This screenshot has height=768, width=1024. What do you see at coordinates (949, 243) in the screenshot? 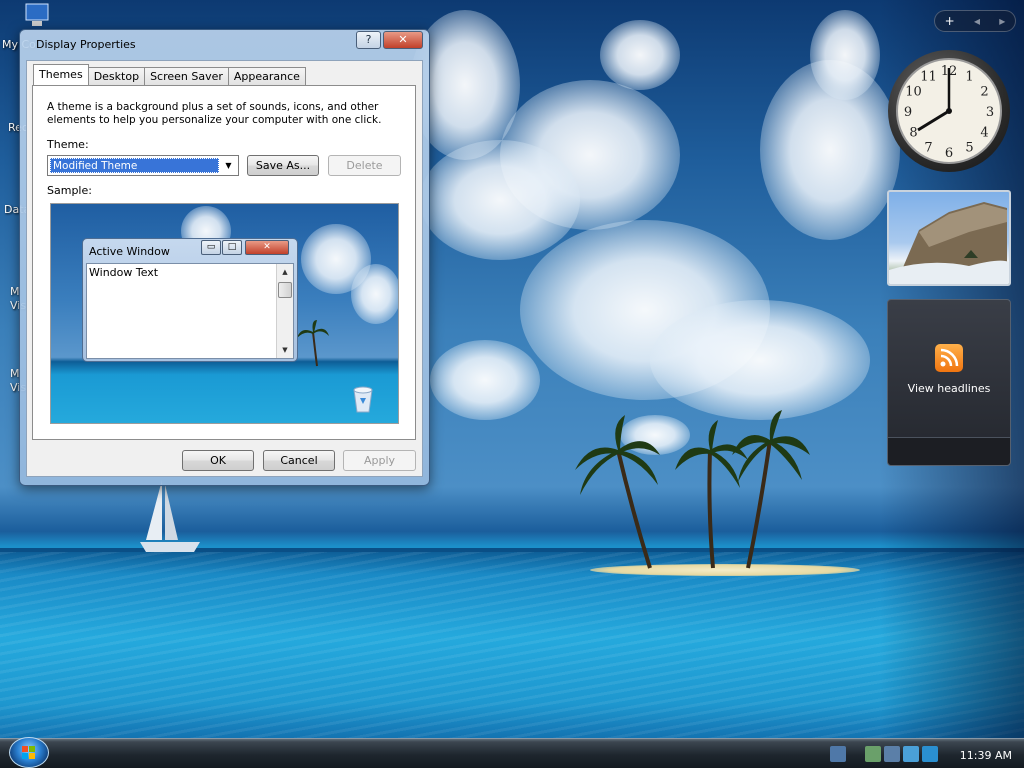
I see `mountain-photo` at bounding box center [949, 243].